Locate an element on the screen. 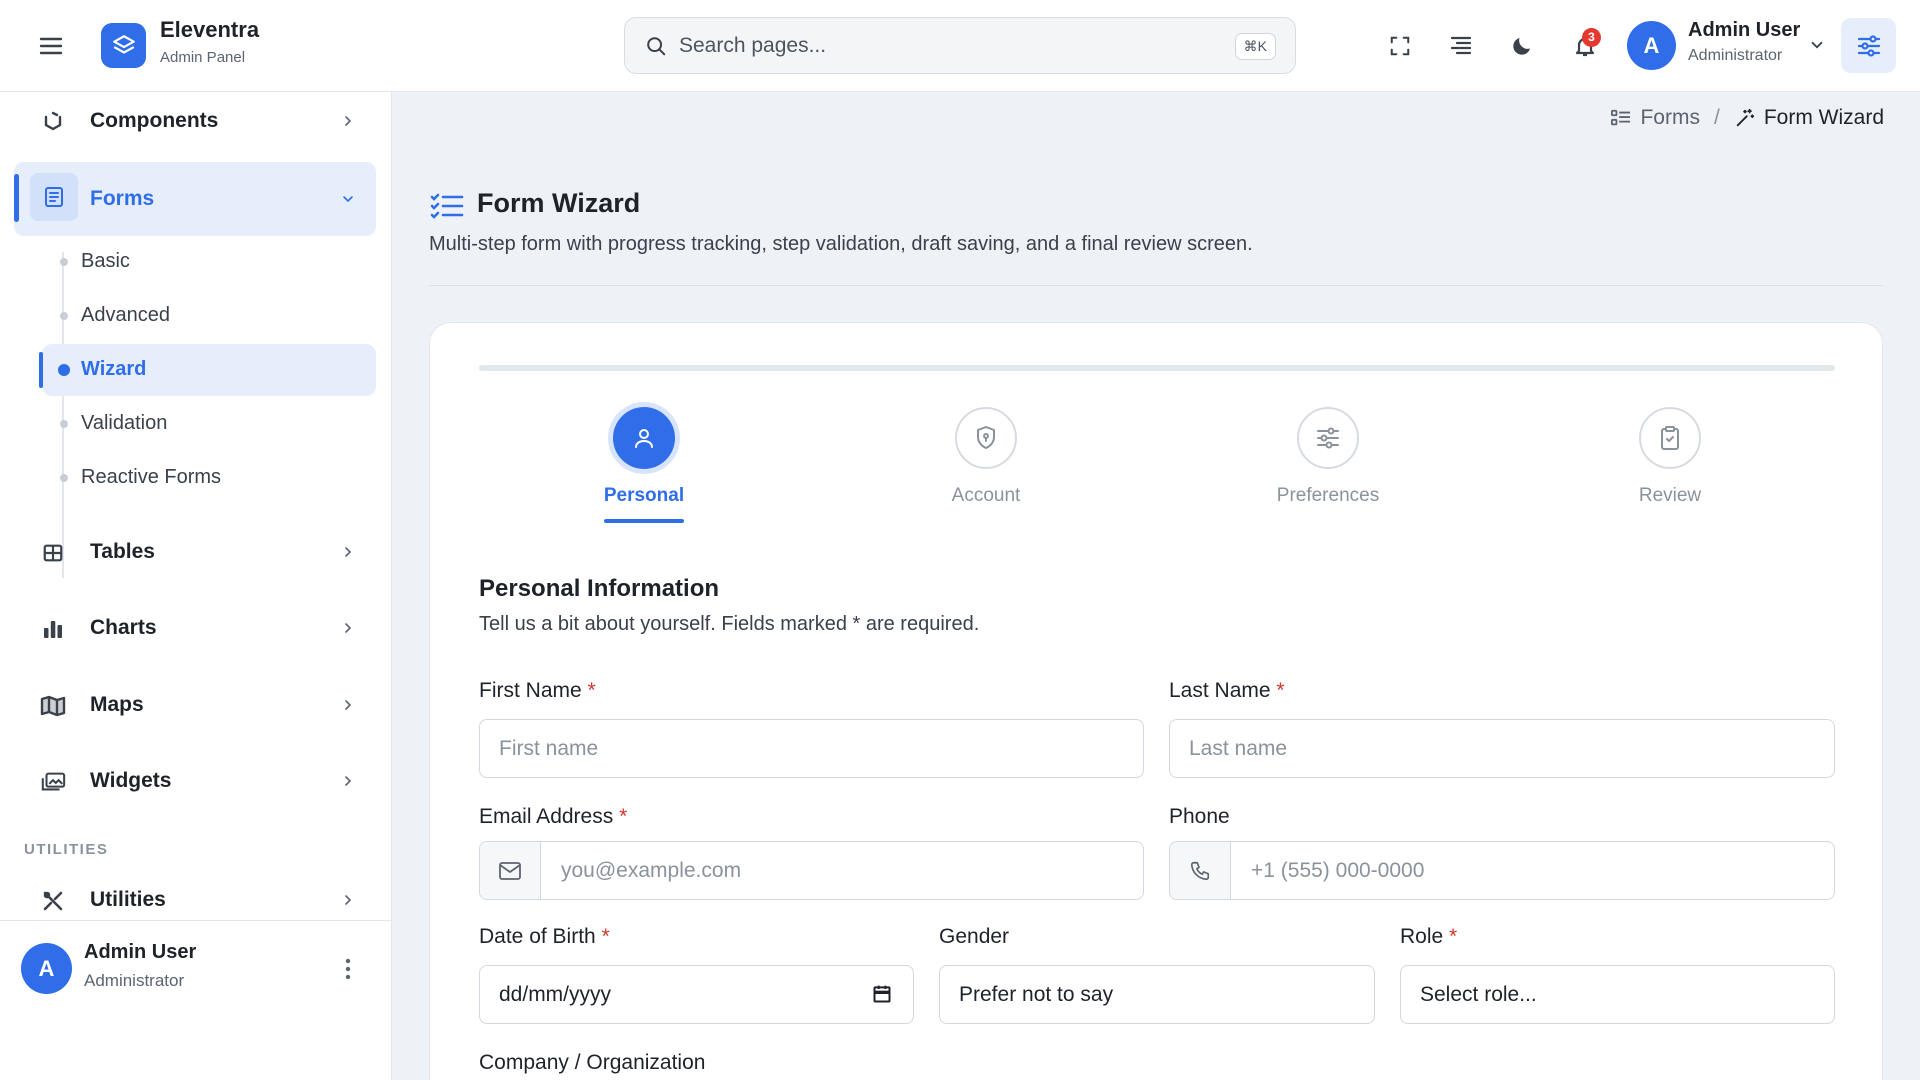 The image size is (1920, 1080). sidebar-item-charts: Charts is located at coordinates (195, 628).